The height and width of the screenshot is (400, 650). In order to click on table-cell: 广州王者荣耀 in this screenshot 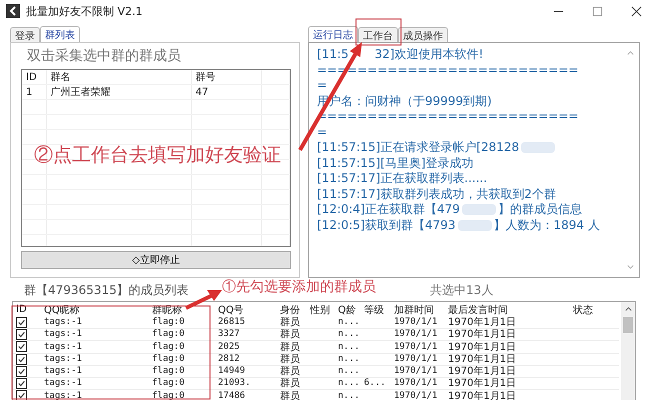, I will do `click(118, 92)`.